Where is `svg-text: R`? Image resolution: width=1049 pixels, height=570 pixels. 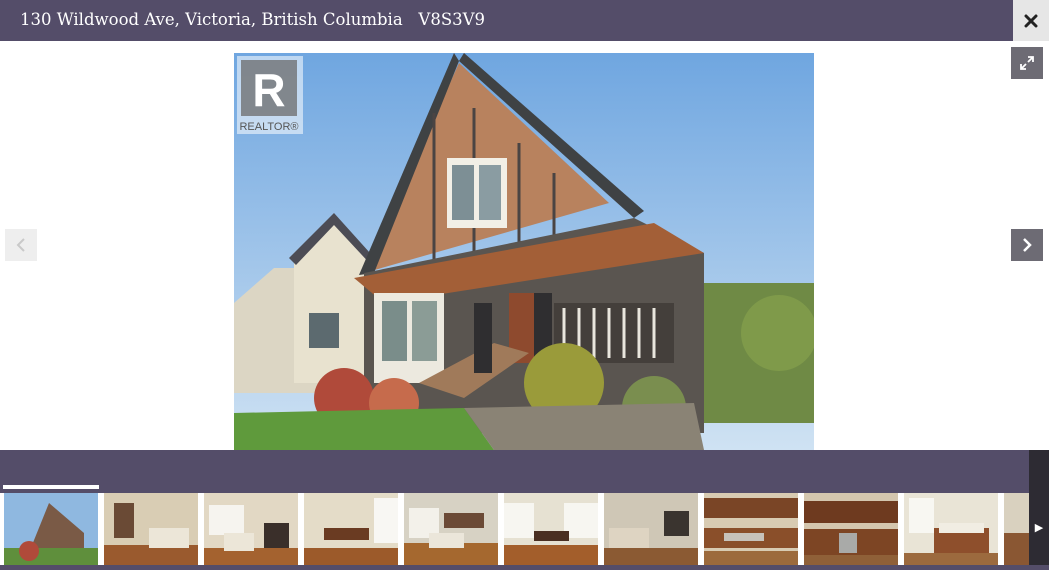 svg-text: R is located at coordinates (268, 90).